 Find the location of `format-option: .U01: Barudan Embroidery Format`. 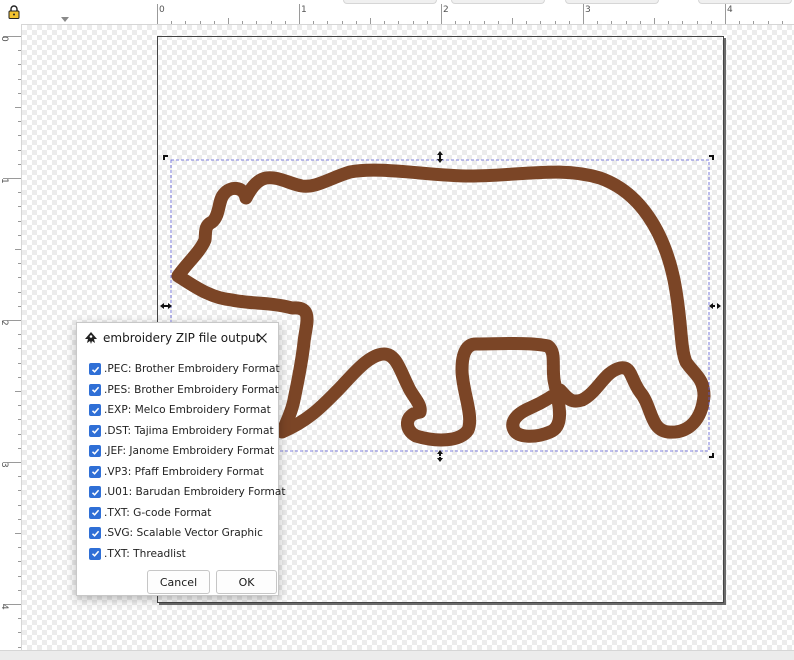

format-option: .U01: Barudan Embroidery Format is located at coordinates (187, 492).